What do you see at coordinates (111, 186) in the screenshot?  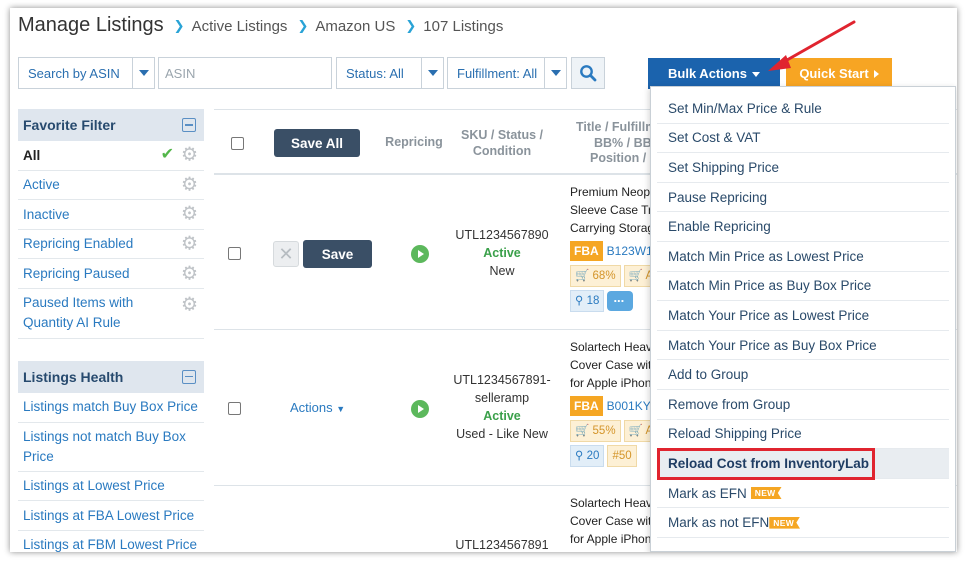 I see `sidebar-item-active: Active ⚙` at bounding box center [111, 186].